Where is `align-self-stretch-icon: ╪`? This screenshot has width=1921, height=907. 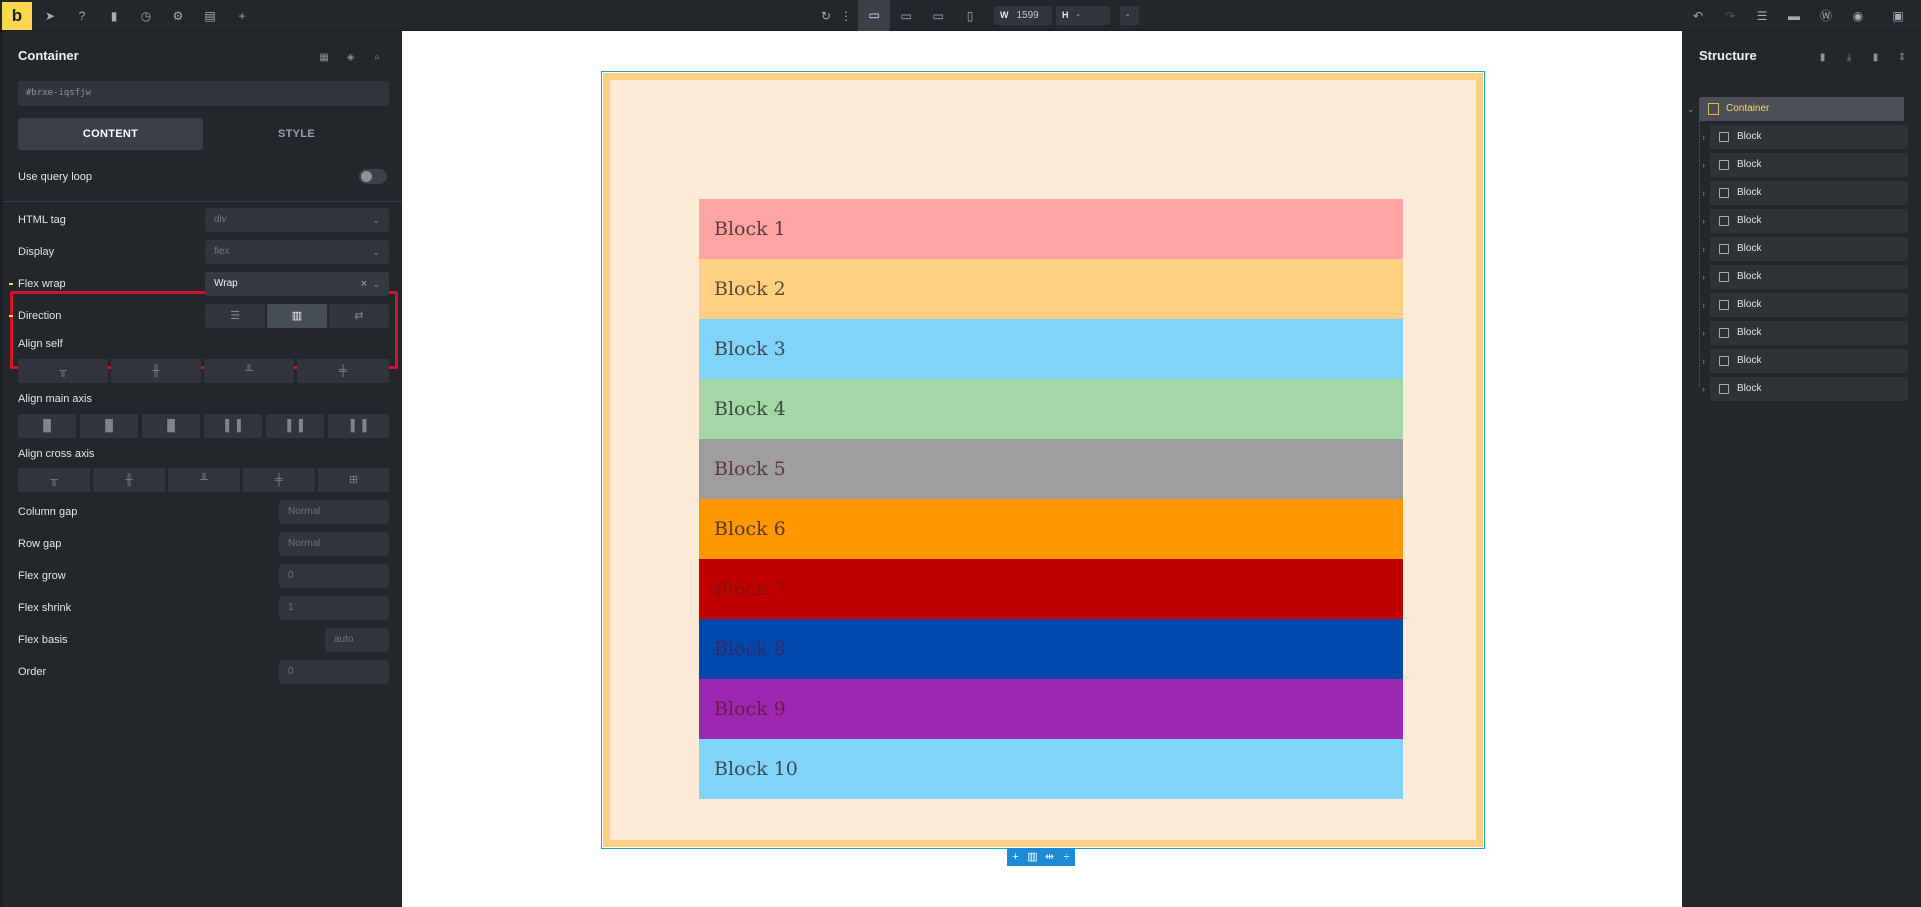
align-self-stretch-icon: ╪ is located at coordinates (343, 371).